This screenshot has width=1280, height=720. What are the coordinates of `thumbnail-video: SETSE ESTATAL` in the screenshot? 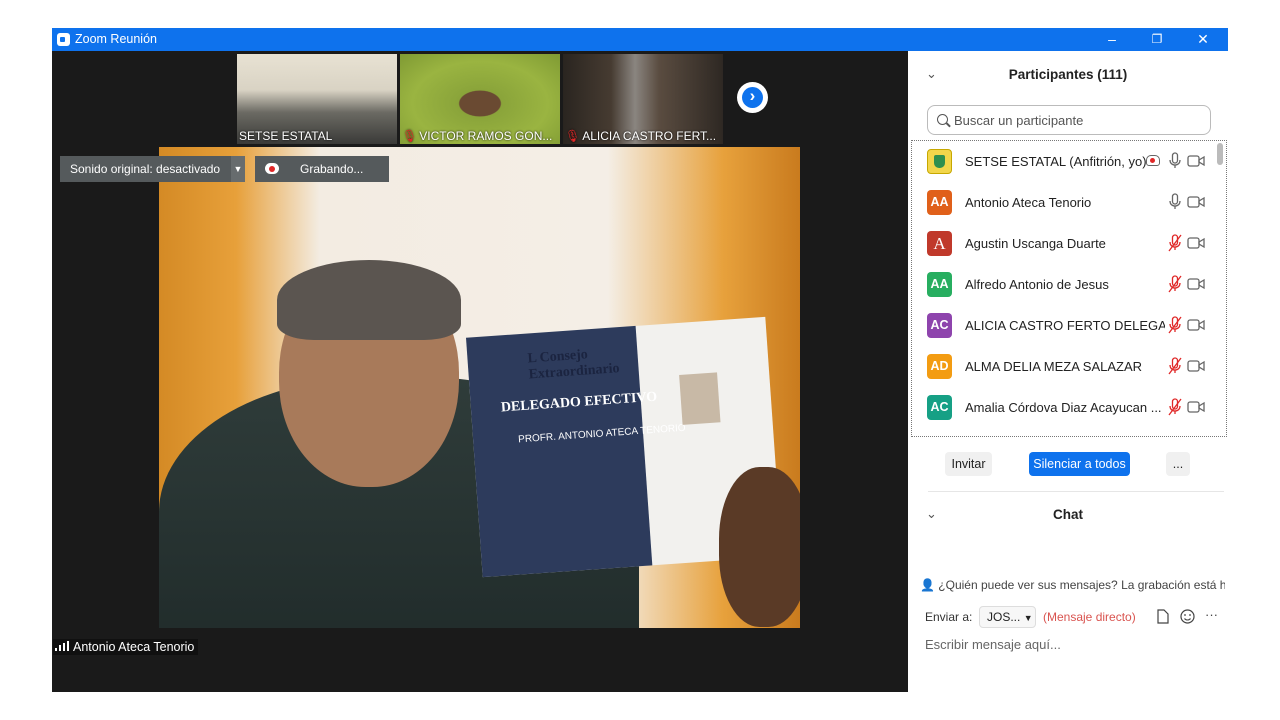 It's located at (317, 99).